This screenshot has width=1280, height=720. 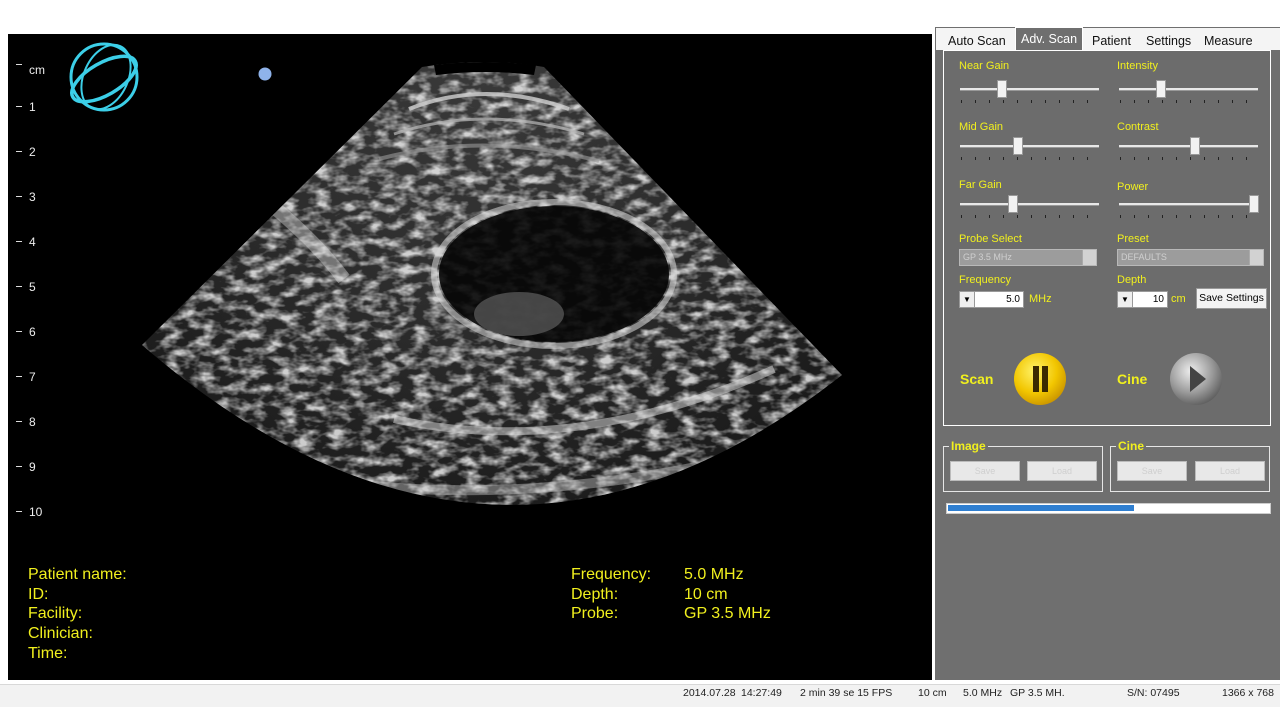 I want to click on save-settings-button: Save Settings, so click(x=1231, y=298).